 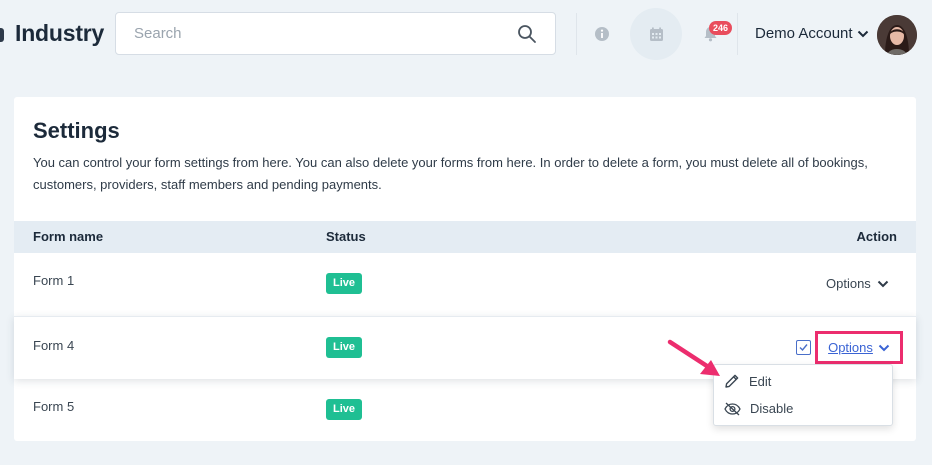 I want to click on search-box, so click(x=335, y=33).